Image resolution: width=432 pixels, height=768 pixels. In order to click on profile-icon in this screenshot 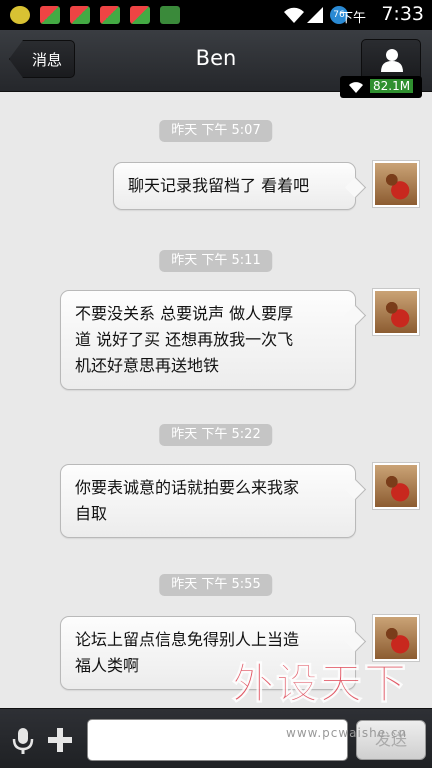, I will do `click(392, 60)`.